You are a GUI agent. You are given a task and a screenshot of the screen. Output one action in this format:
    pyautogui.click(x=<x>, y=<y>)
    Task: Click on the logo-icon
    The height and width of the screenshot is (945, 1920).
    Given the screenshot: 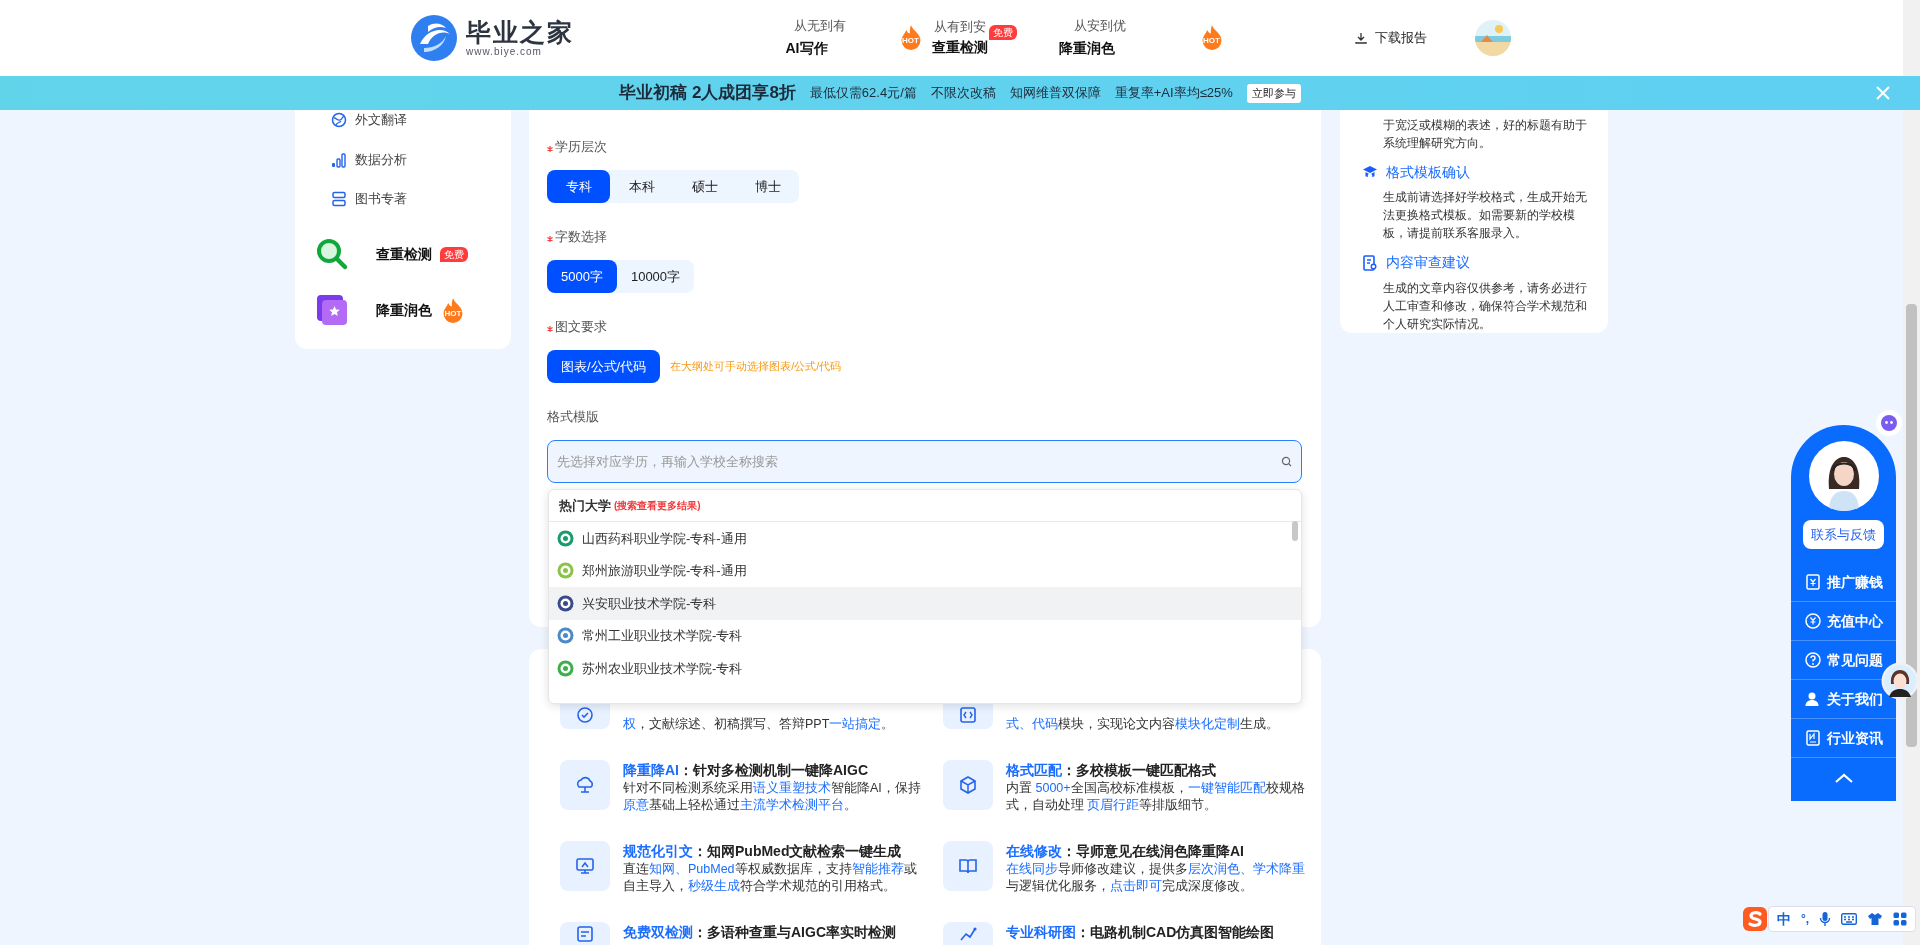 What is the action you would take?
    pyautogui.click(x=434, y=38)
    